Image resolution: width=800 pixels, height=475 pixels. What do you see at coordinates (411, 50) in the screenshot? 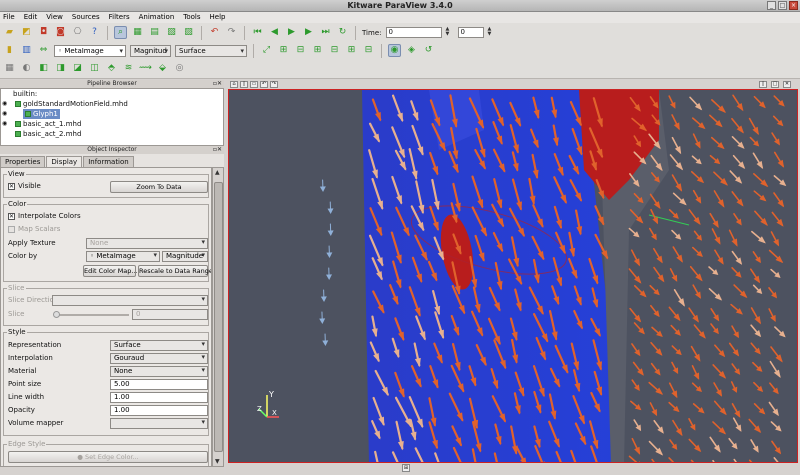
I see `pick-center-icon: ◈` at bounding box center [411, 50].